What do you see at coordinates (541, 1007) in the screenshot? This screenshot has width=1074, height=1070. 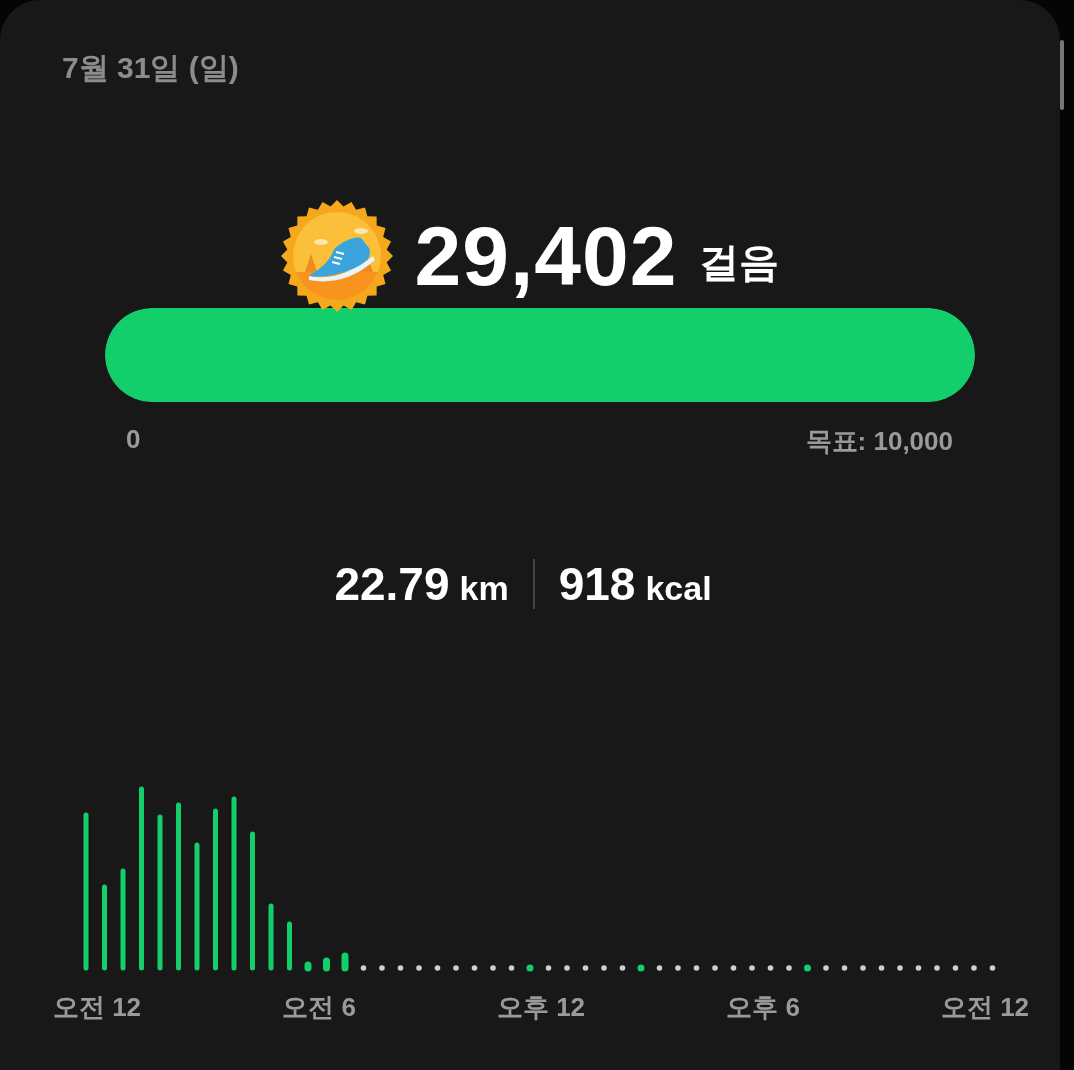 I see `time-axis-label: 오후 12` at bounding box center [541, 1007].